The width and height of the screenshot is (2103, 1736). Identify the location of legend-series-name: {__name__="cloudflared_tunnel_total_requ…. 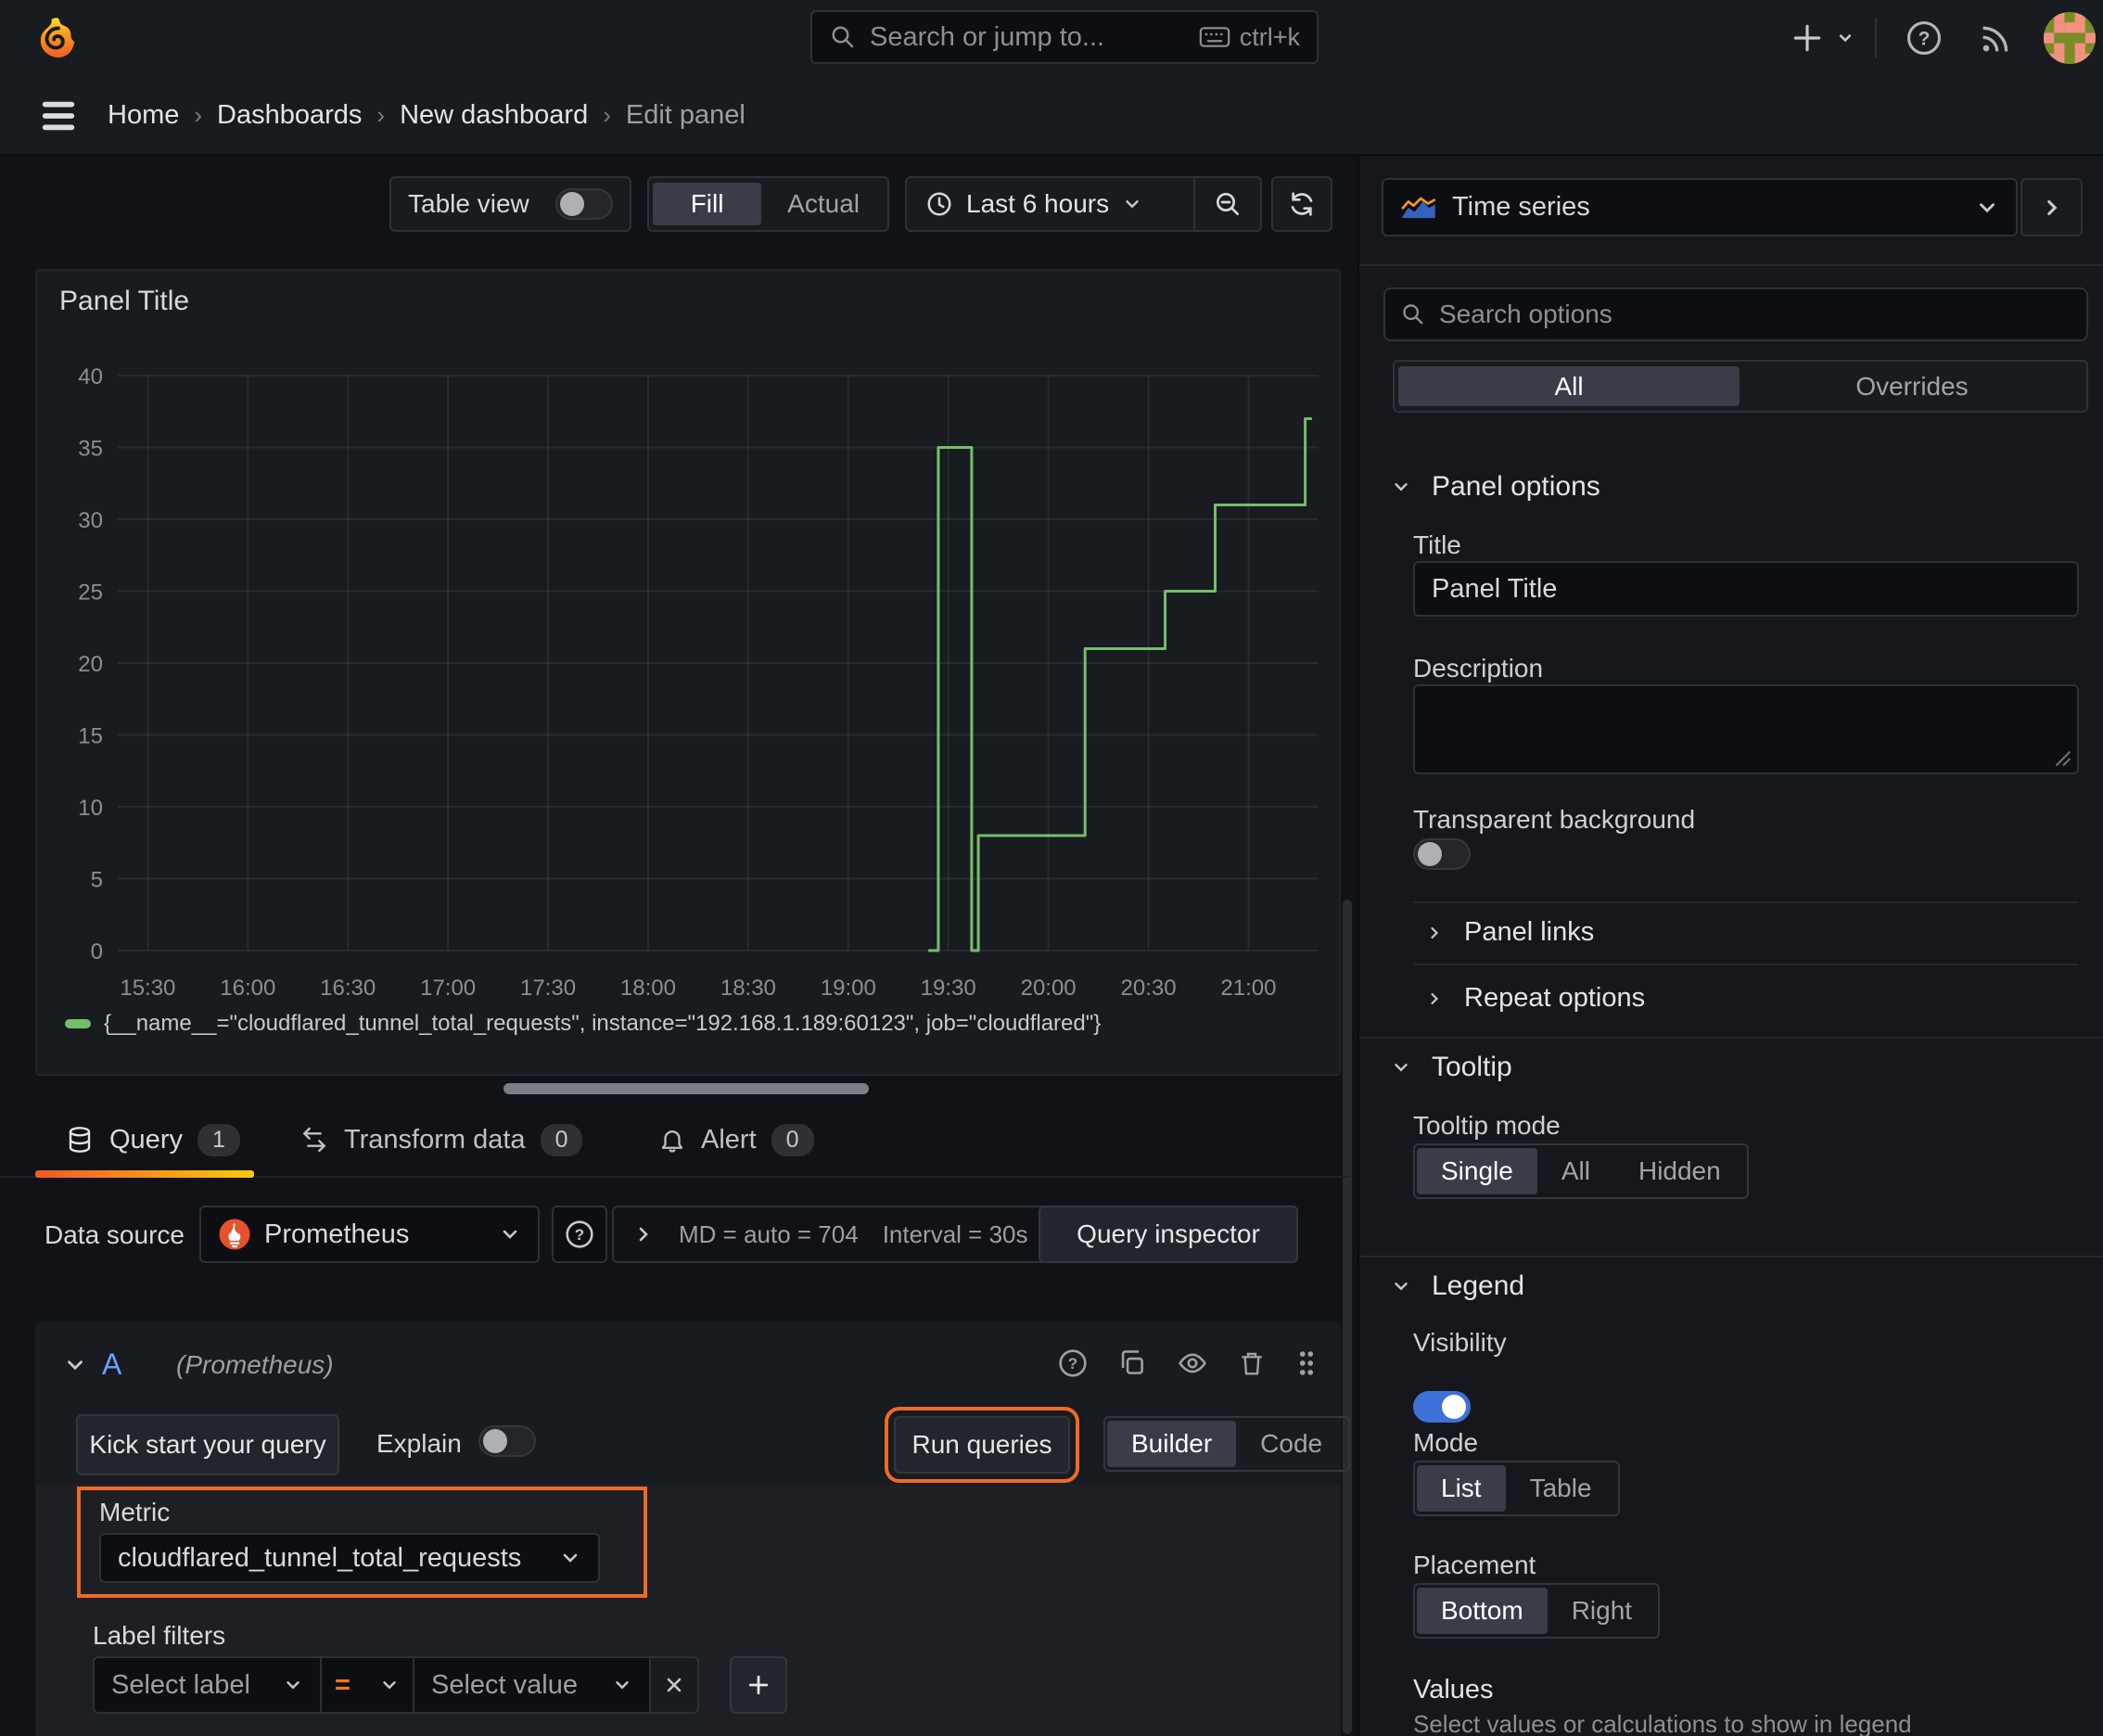
(602, 1024).